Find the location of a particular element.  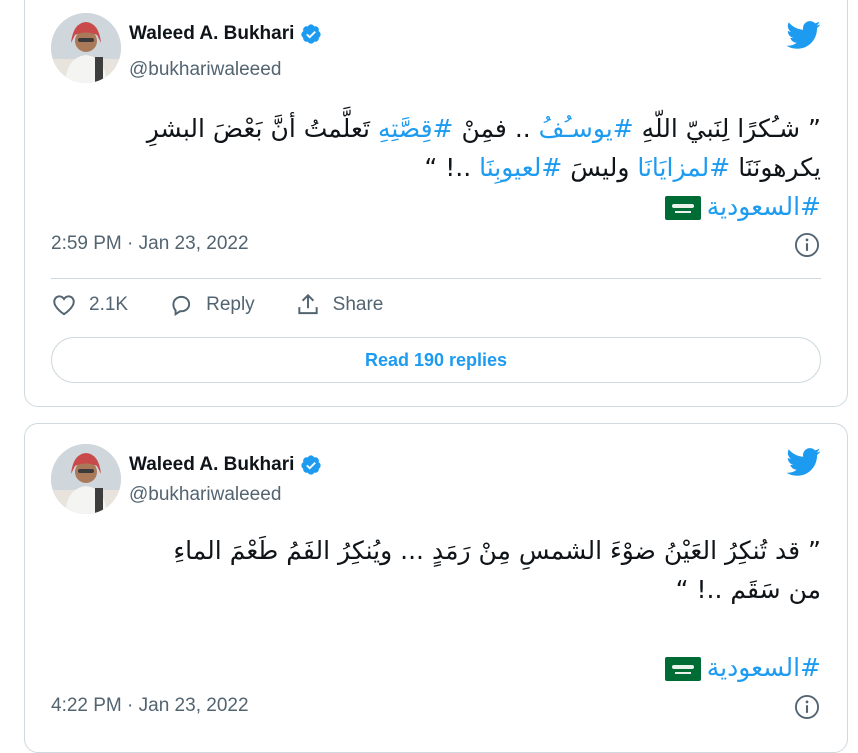

tweet-timestamp: 2:59 PM · Jan 23, 2022 is located at coordinates (150, 244).